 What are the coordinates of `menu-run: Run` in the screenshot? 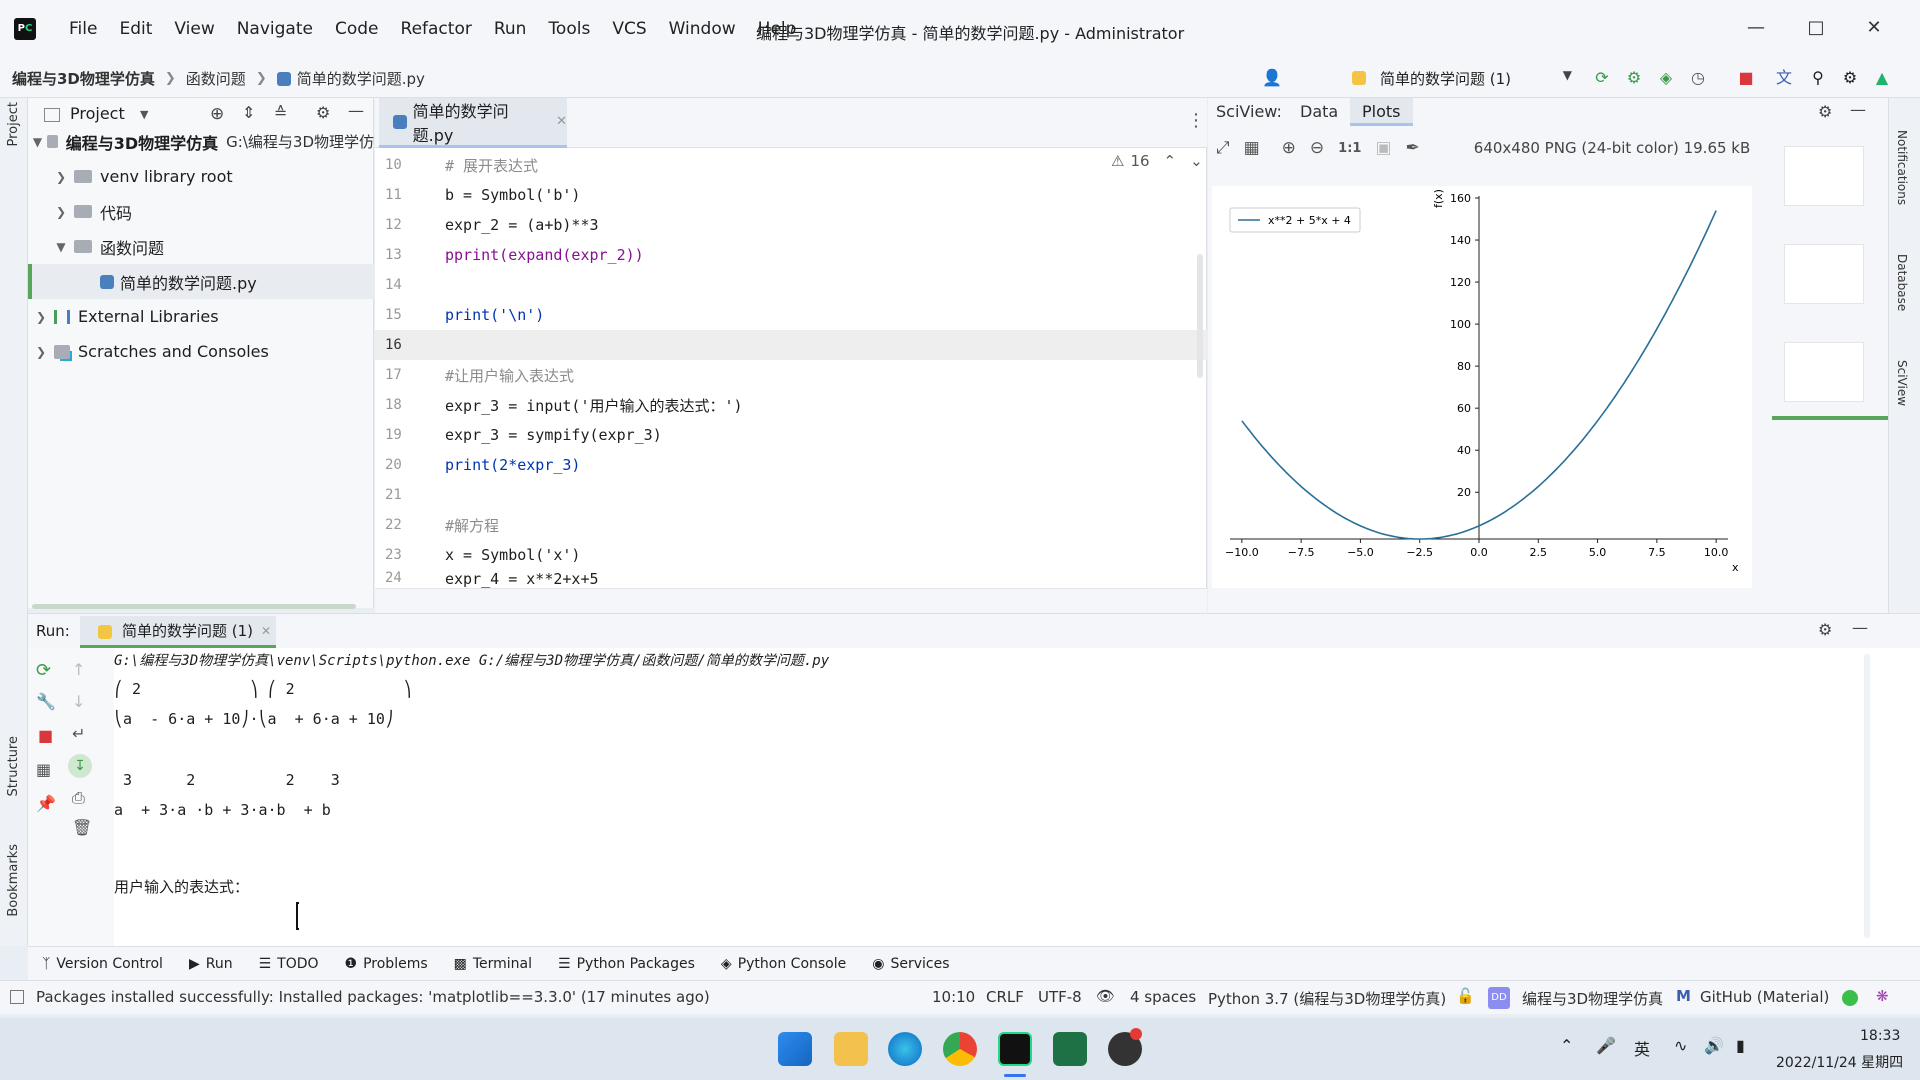 It's located at (510, 29).